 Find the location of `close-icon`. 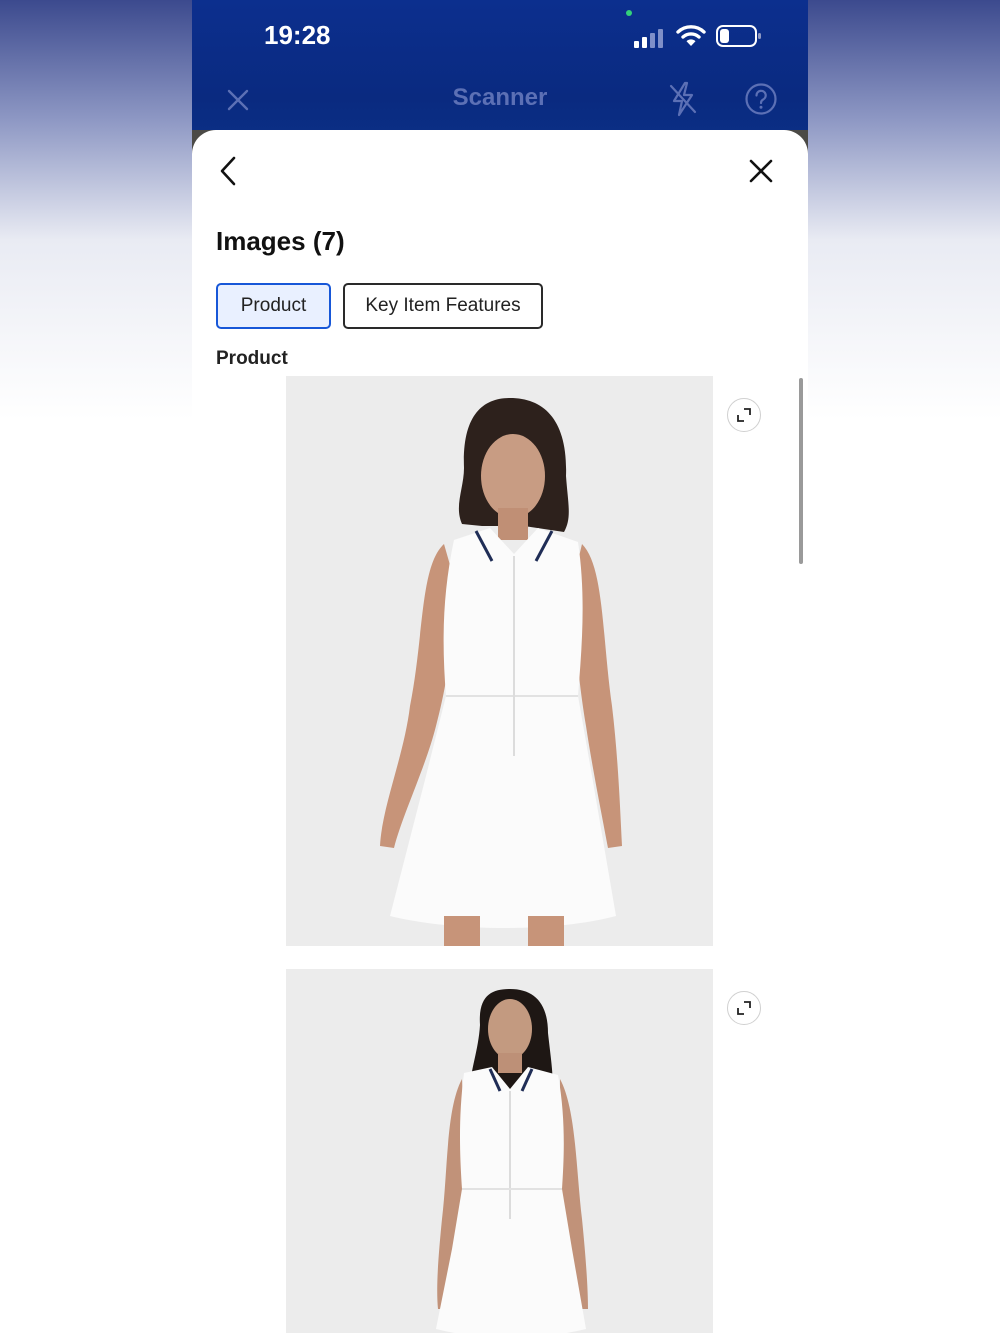

close-icon is located at coordinates (761, 171).